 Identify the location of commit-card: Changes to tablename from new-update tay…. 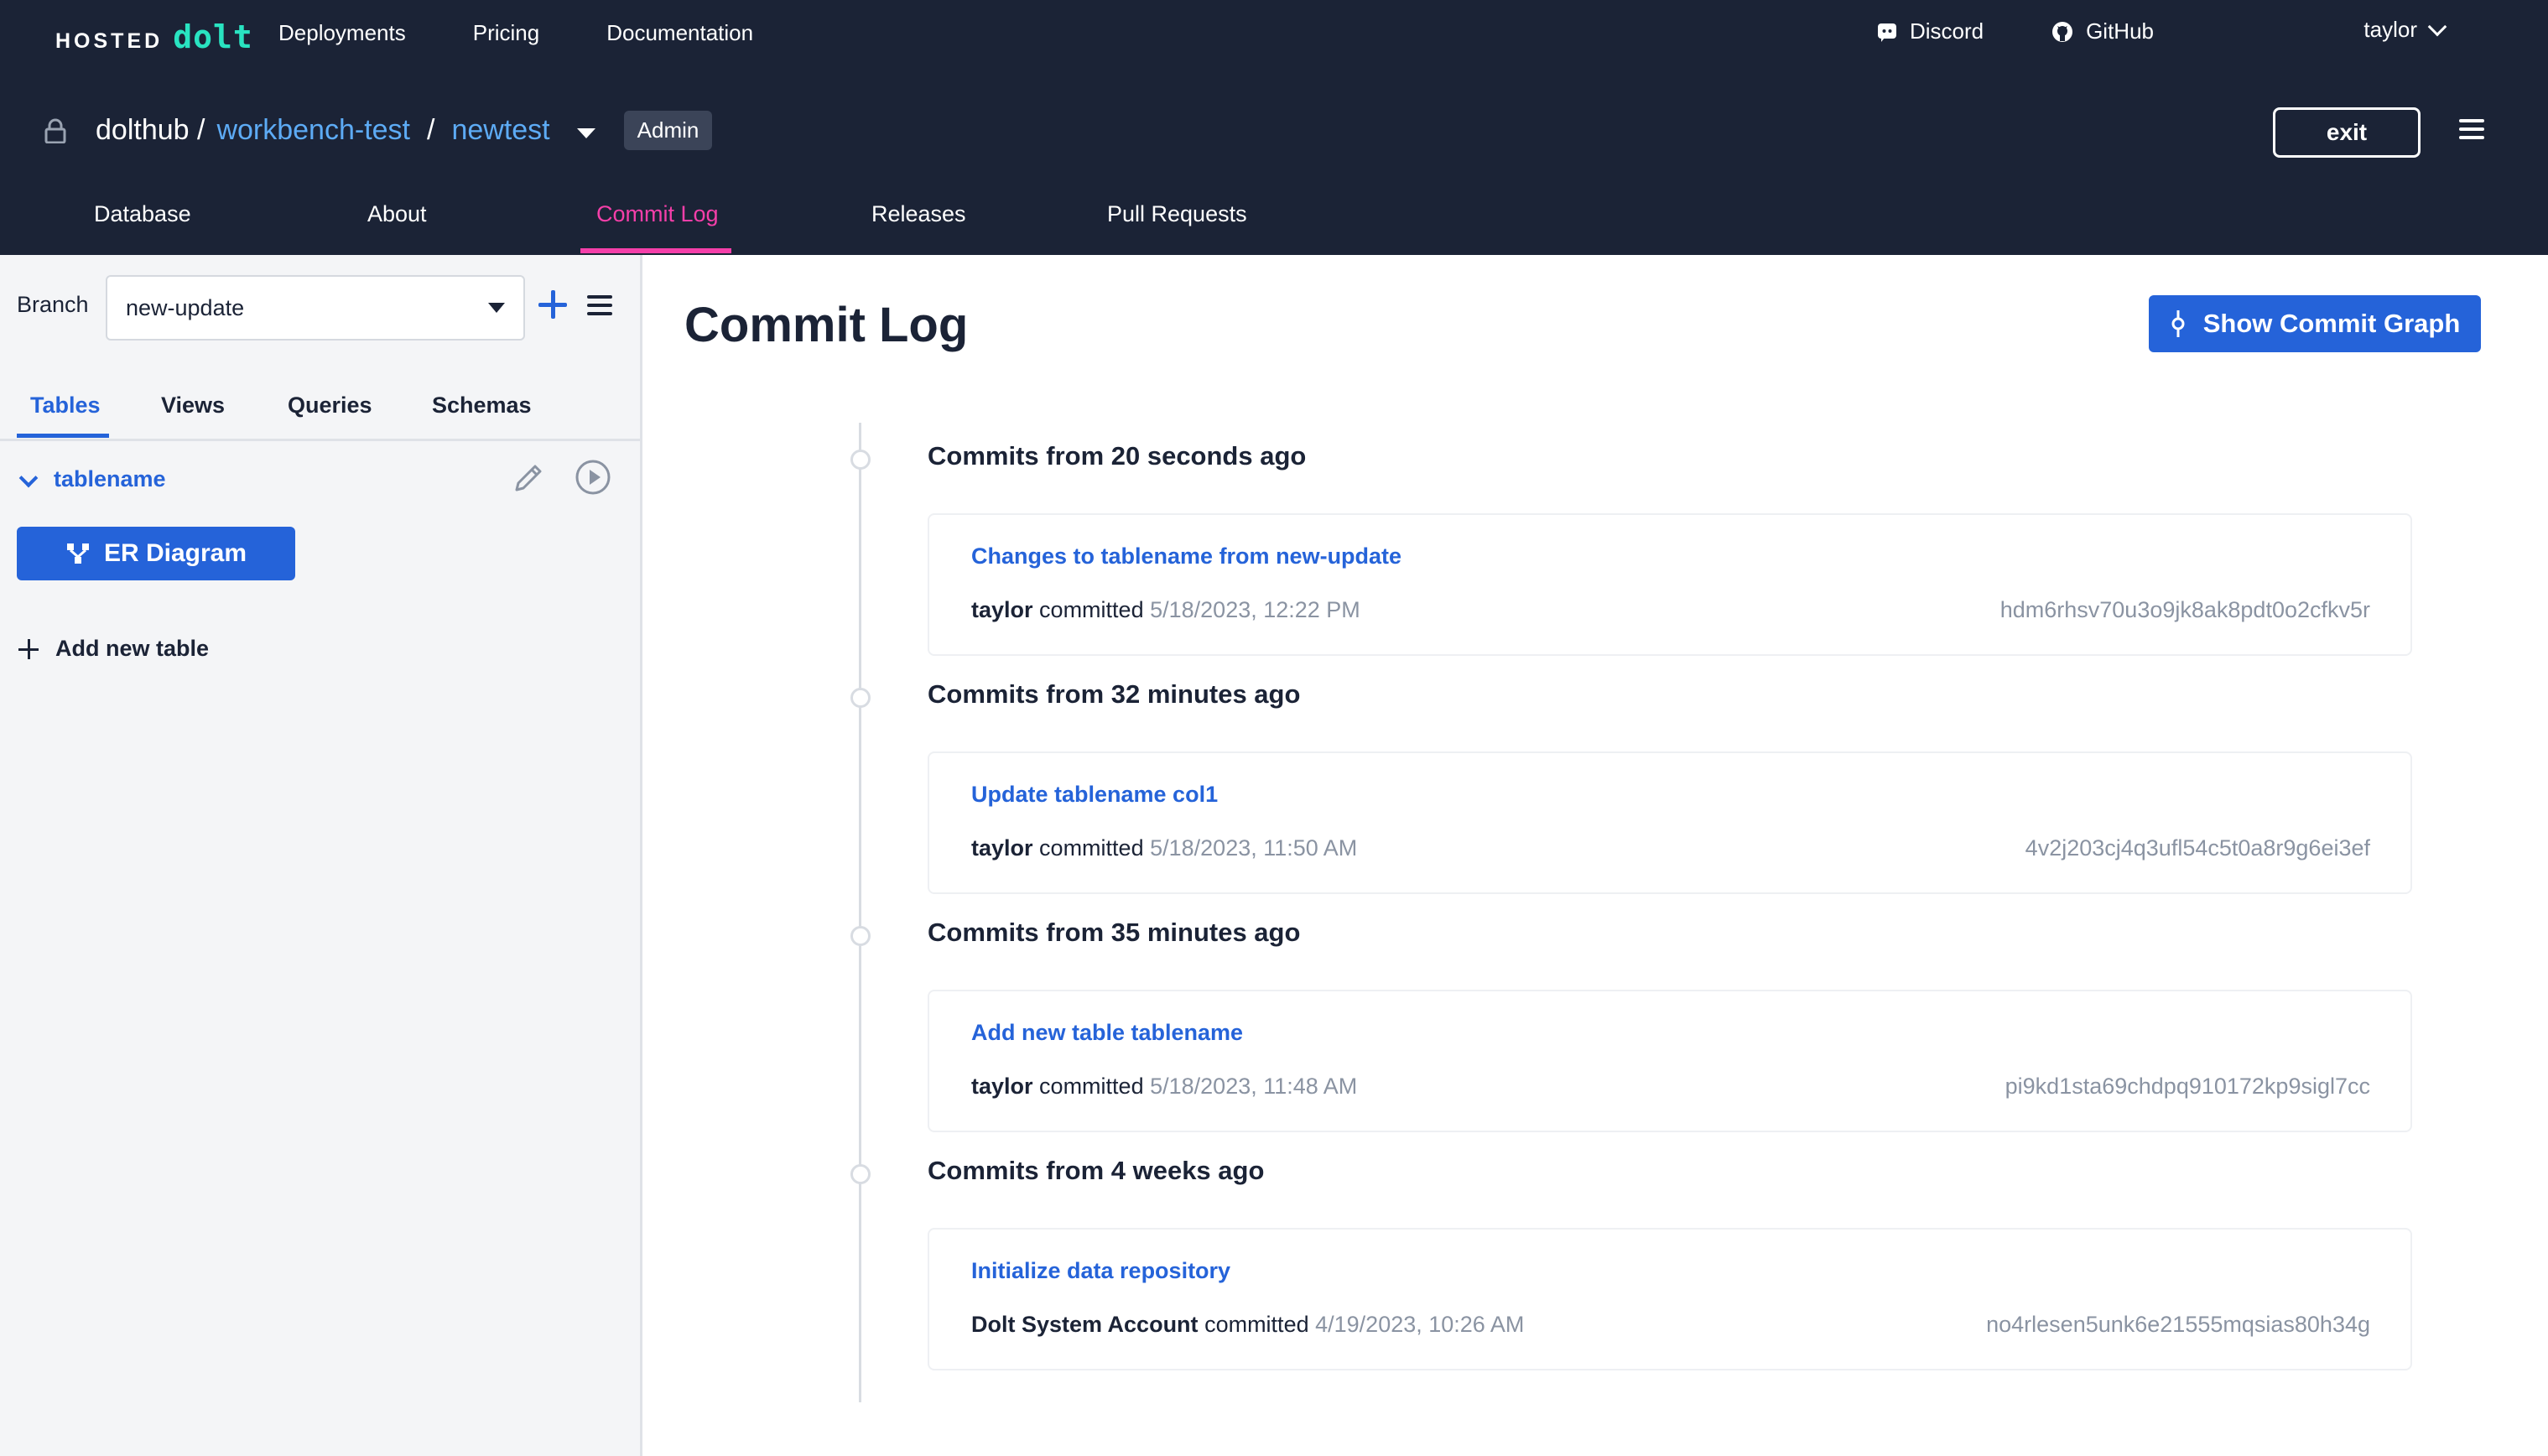
(1670, 584).